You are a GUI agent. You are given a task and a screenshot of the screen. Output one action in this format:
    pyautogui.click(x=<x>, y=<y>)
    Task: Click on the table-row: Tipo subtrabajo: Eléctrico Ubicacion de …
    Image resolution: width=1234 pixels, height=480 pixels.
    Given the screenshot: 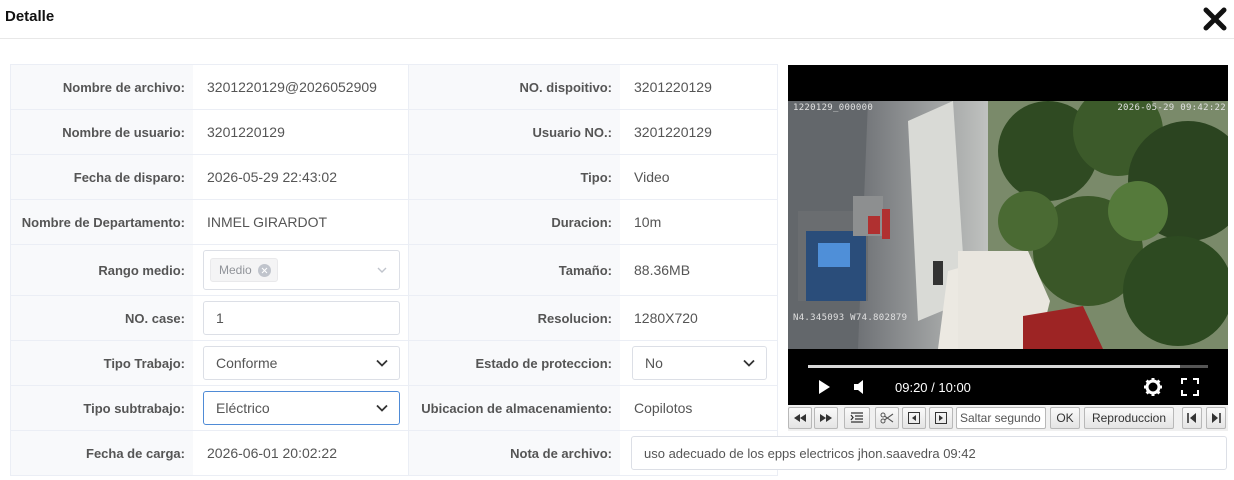 What is the action you would take?
    pyautogui.click(x=394, y=408)
    